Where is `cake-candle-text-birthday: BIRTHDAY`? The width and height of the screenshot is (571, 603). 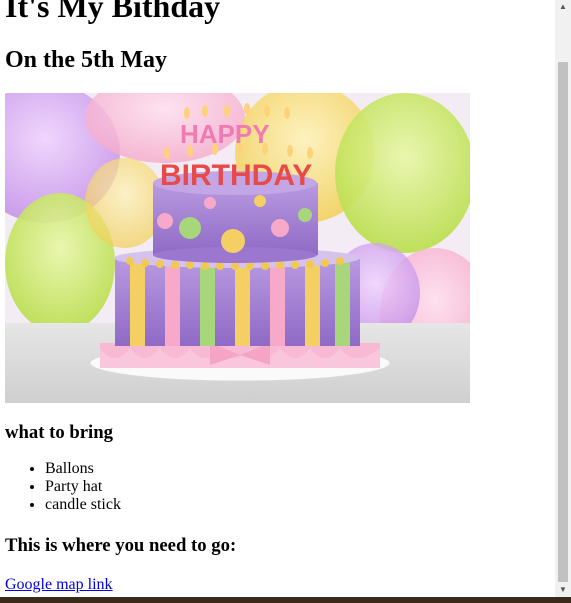
cake-candle-text-birthday: BIRTHDAY is located at coordinates (236, 175).